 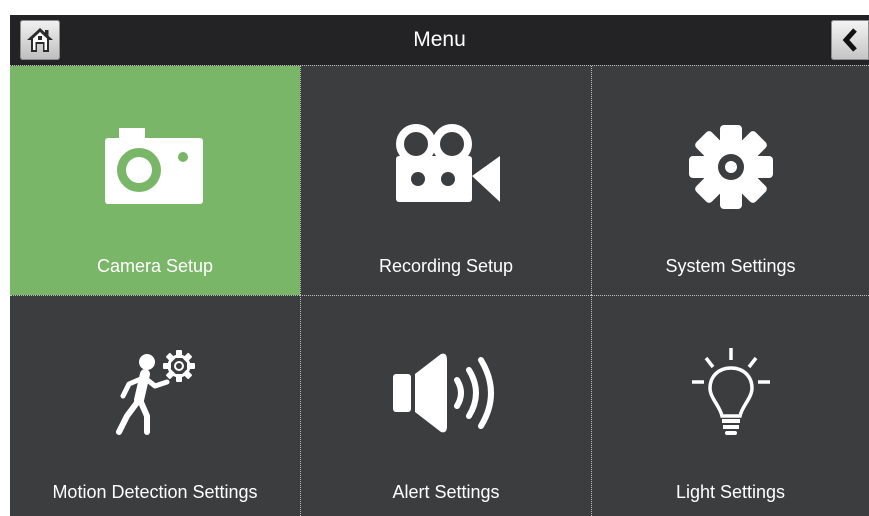 I want to click on home-icon, so click(x=40, y=40).